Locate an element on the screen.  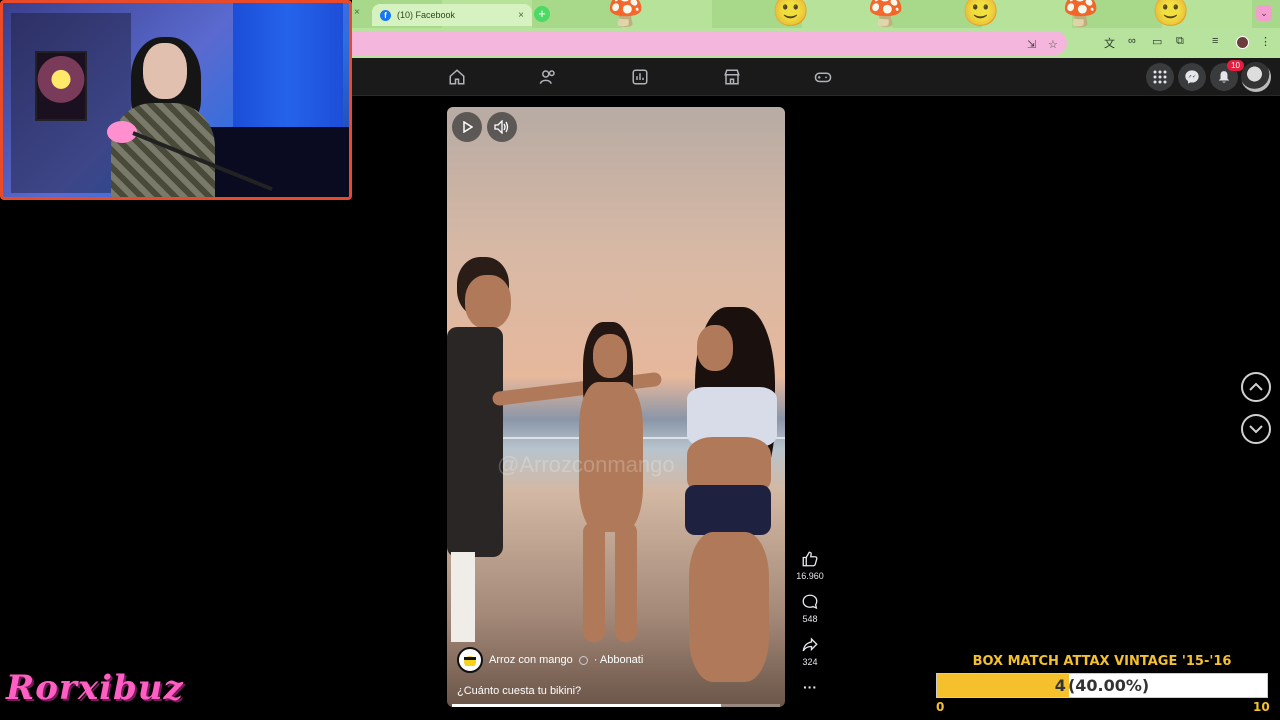
next-reel-button is located at coordinates (1256, 429).